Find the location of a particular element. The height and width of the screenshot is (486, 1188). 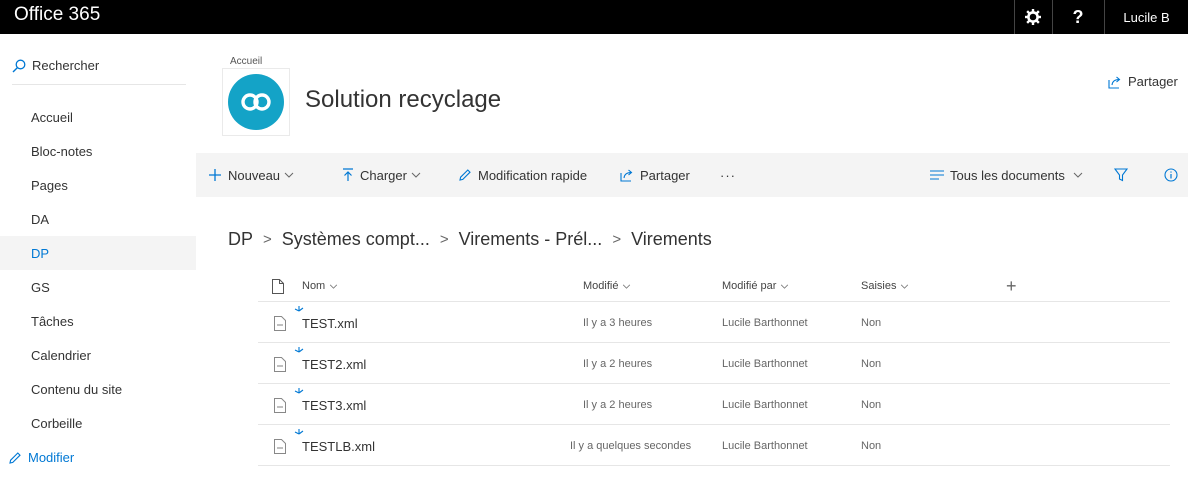

column-label: Nom is located at coordinates (314, 286).